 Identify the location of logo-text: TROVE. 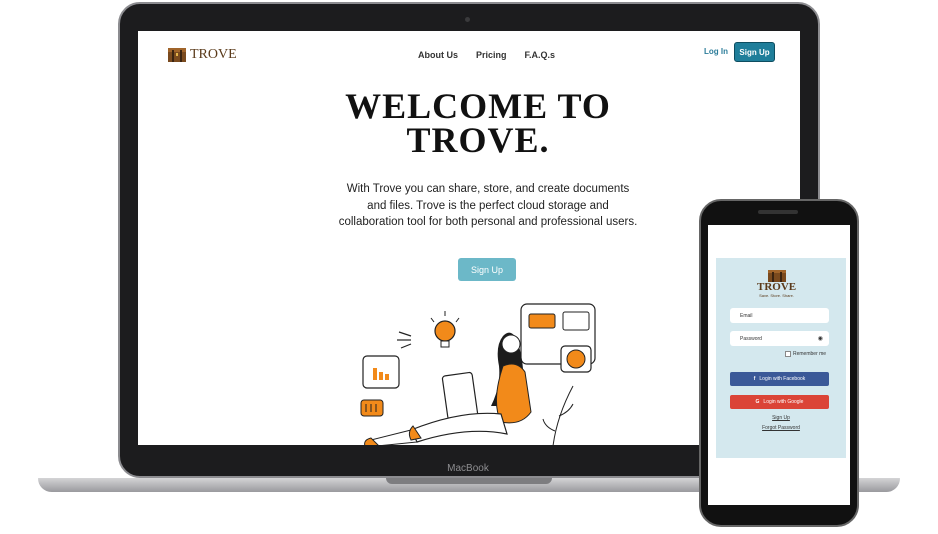
(213, 54).